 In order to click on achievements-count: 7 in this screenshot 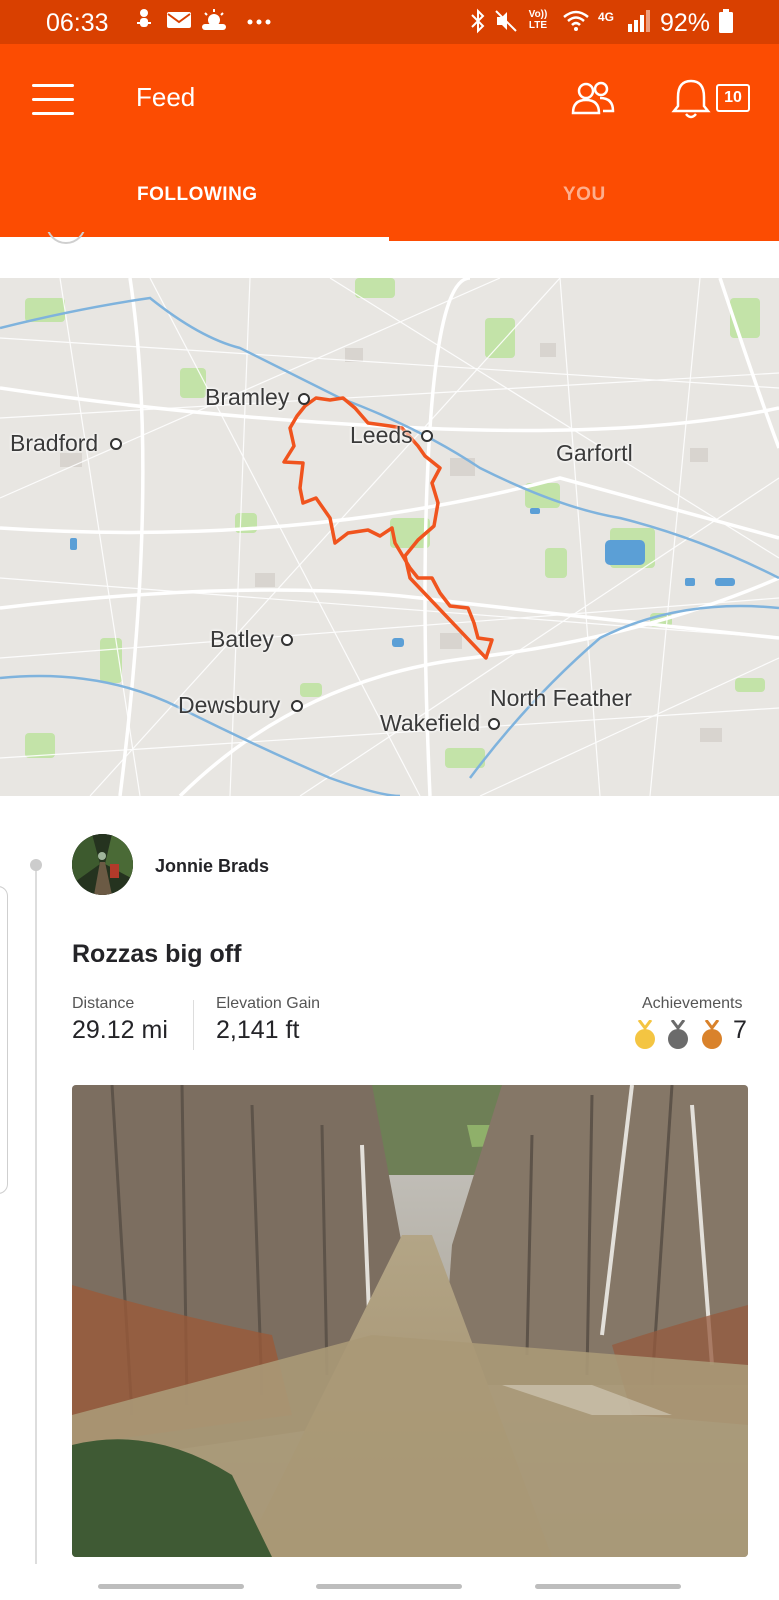, I will do `click(740, 1030)`.